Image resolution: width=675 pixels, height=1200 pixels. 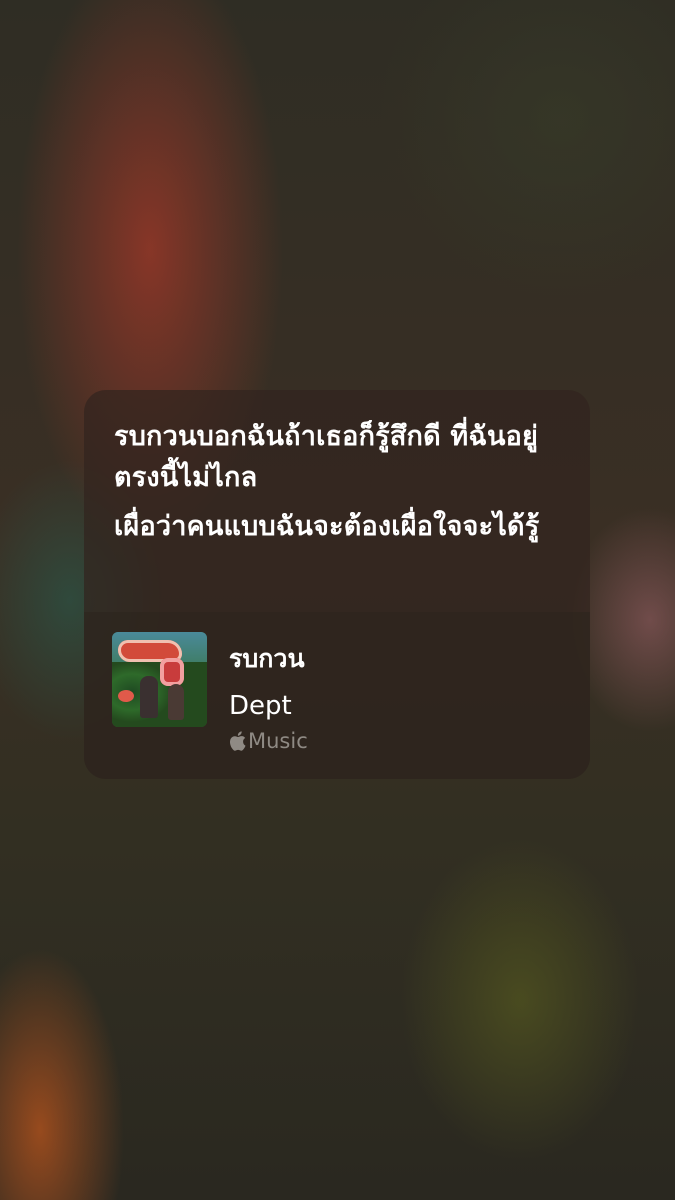 What do you see at coordinates (260, 706) in the screenshot?
I see `artist-name: Dept` at bounding box center [260, 706].